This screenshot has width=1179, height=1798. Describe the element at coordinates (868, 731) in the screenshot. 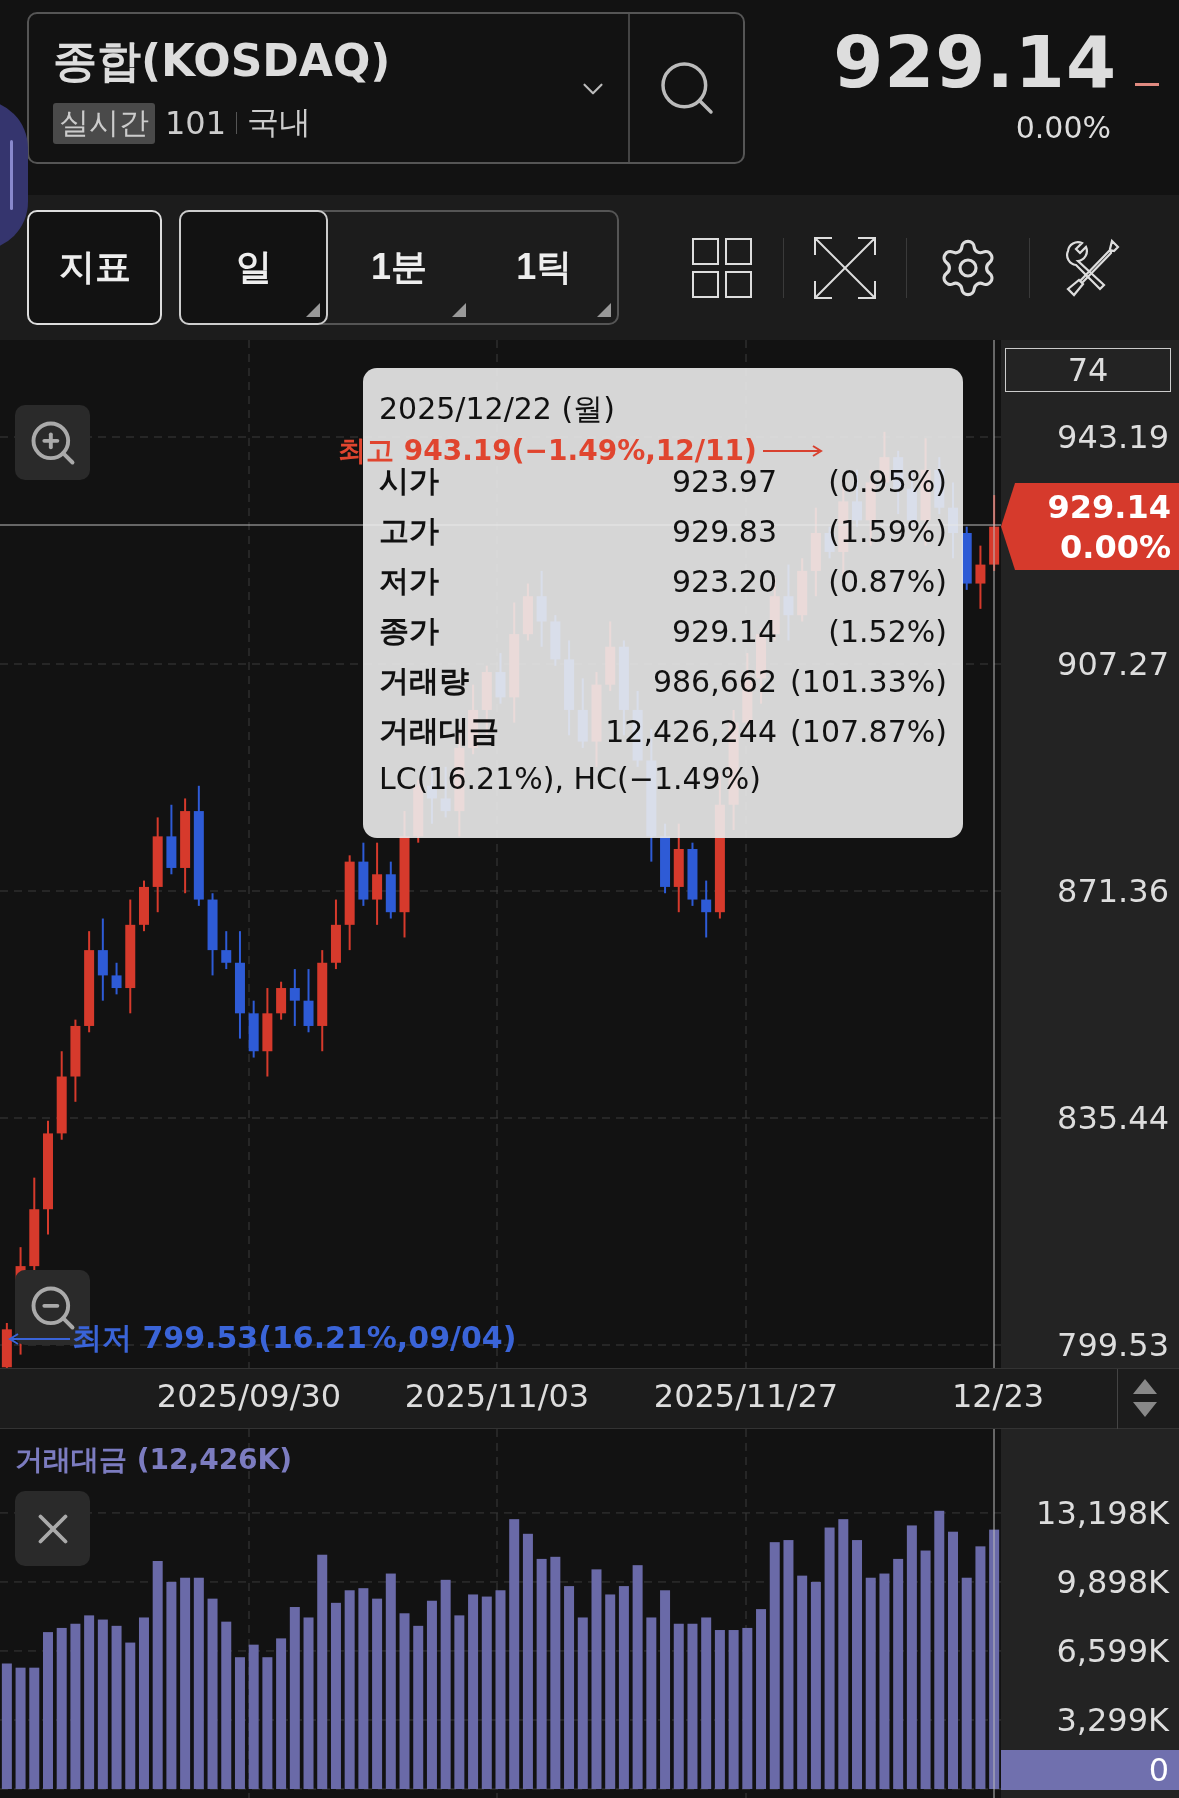

I see `tooltip-rate: (107.87%)` at that location.